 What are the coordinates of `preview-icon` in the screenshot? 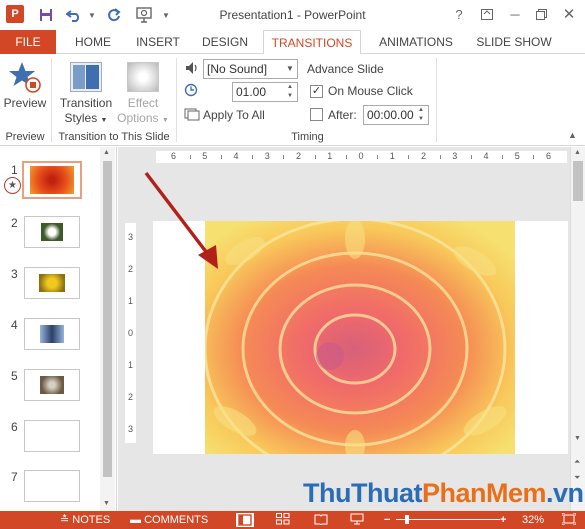 It's located at (25, 77).